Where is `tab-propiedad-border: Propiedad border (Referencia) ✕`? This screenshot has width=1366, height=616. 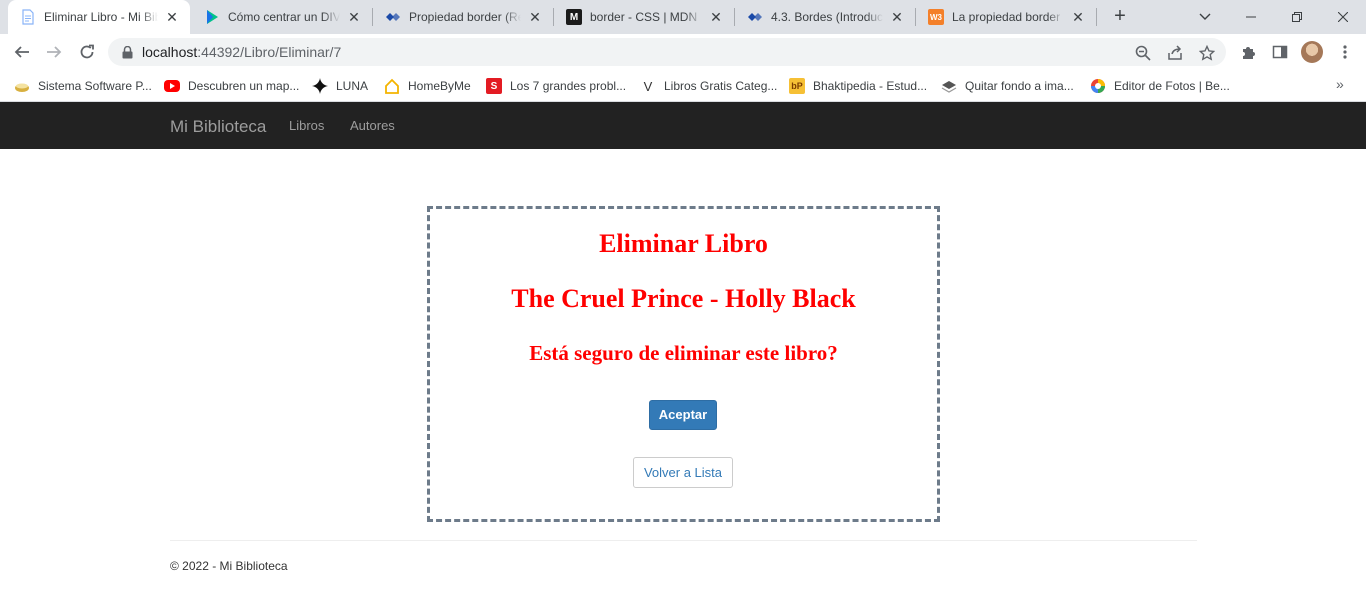
tab-propiedad-border: Propiedad border (Referencia) ✕ is located at coordinates (463, 17).